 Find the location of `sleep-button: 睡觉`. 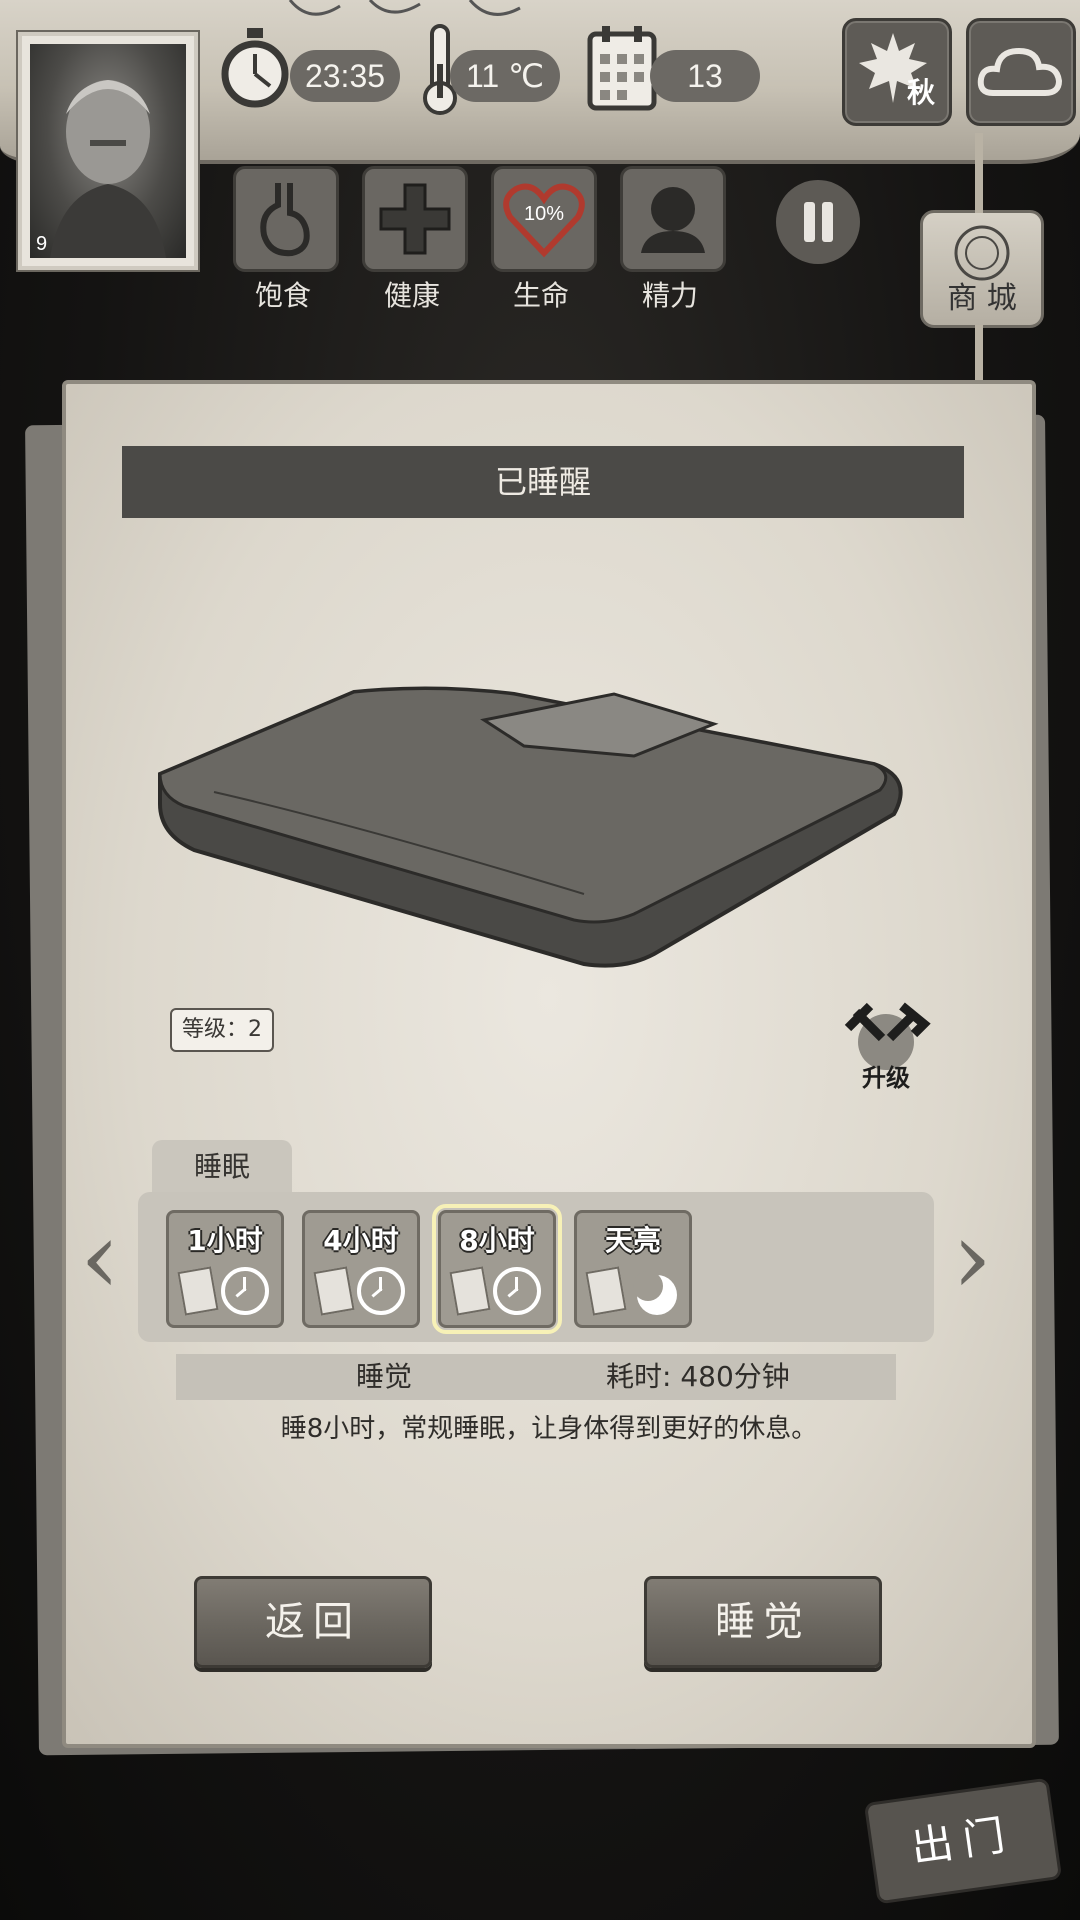

sleep-button: 睡觉 is located at coordinates (763, 1622).